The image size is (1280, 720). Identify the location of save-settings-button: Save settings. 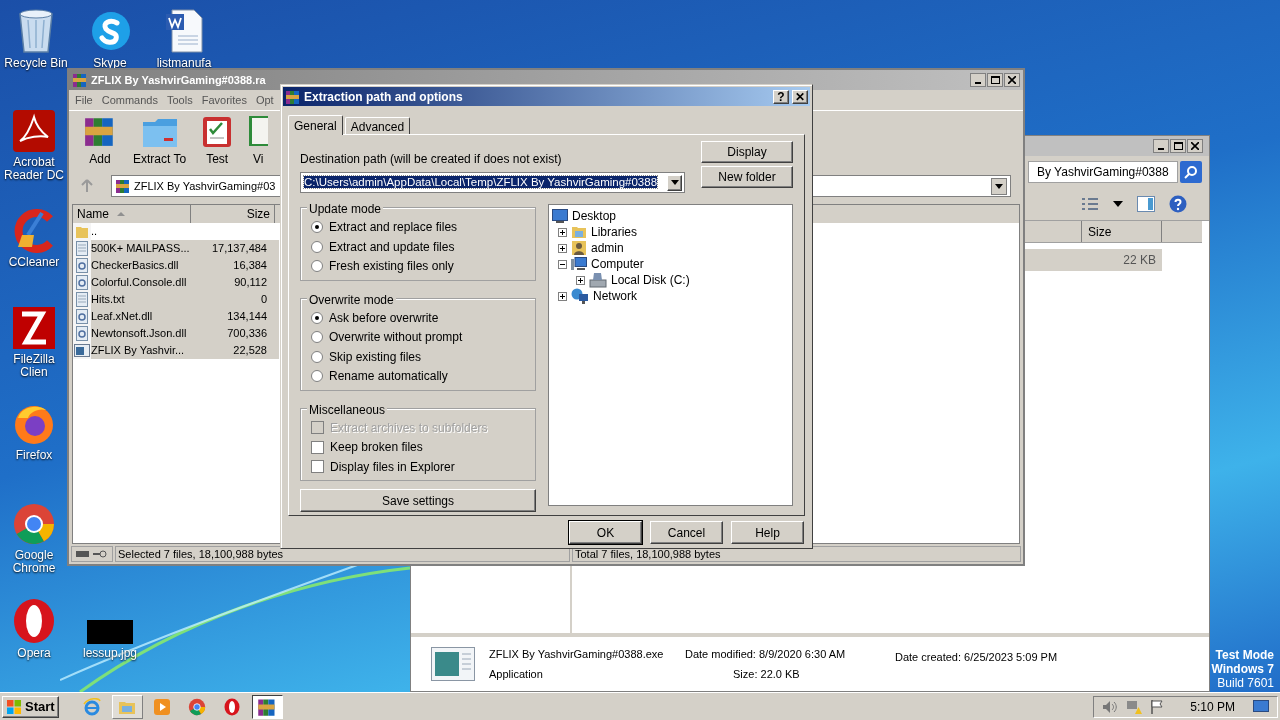
(418, 500).